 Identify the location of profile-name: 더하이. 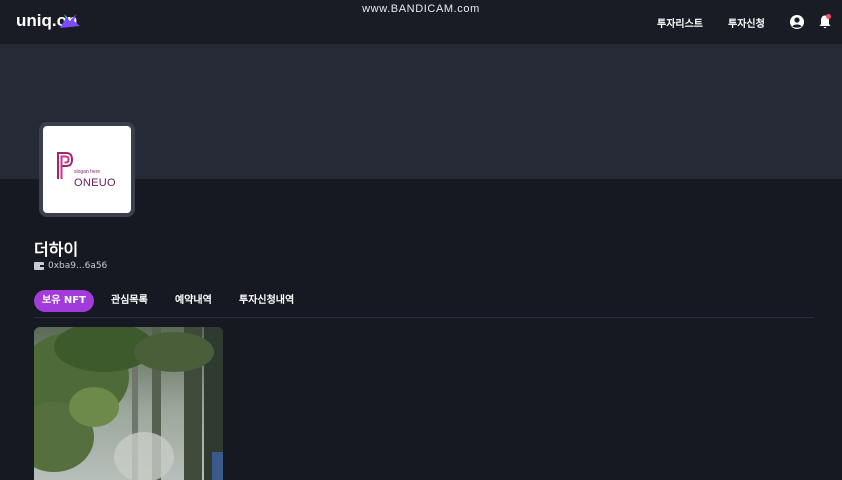
(56, 249).